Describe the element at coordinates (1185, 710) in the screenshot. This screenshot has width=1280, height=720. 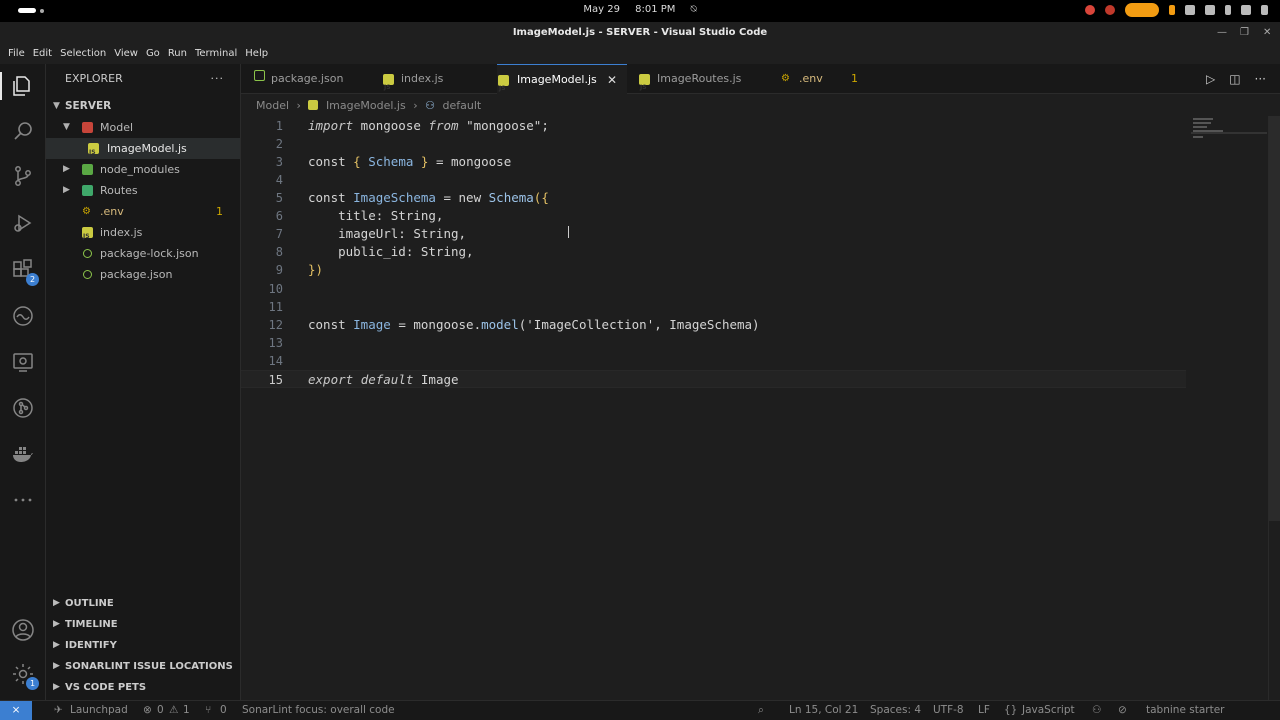
I see `tabnine-status: tabnine starter` at that location.